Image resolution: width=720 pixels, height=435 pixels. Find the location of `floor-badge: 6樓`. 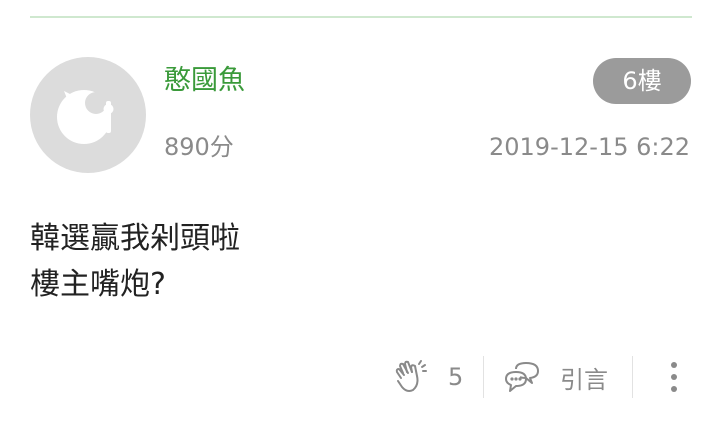

floor-badge: 6樓 is located at coordinates (642, 81).